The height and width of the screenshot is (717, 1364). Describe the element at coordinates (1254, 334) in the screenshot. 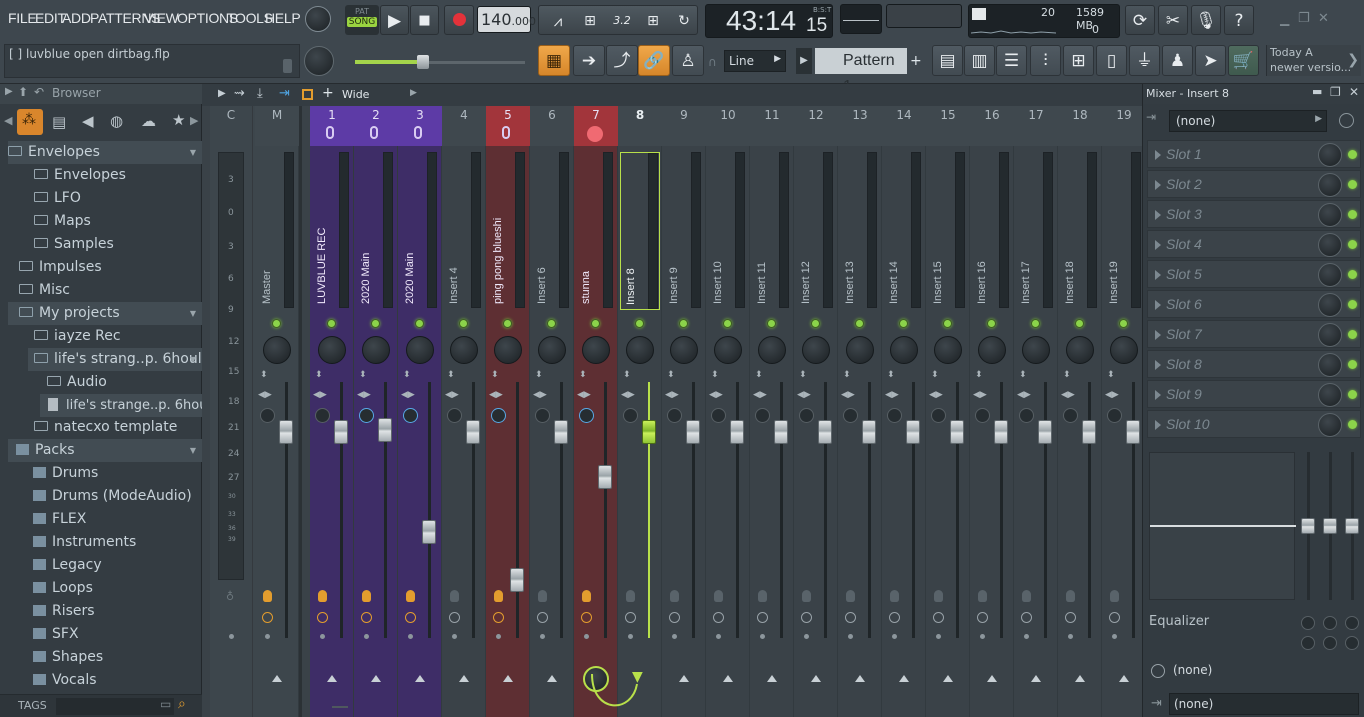

I see `effect-slot-7: Slot 7` at that location.